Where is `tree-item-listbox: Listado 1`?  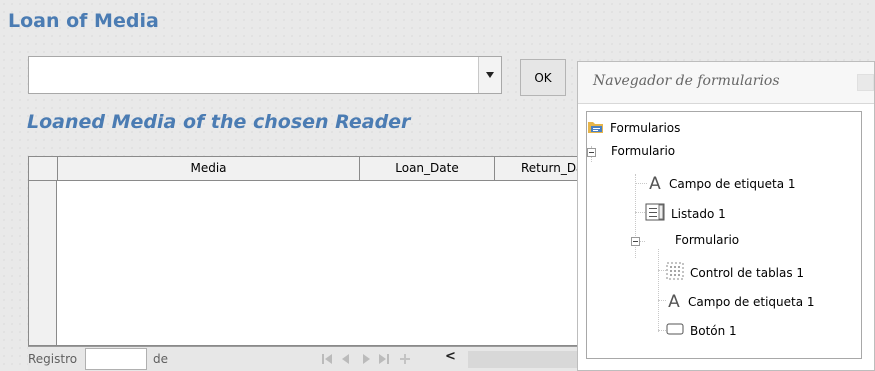 tree-item-listbox: Listado 1 is located at coordinates (685, 213).